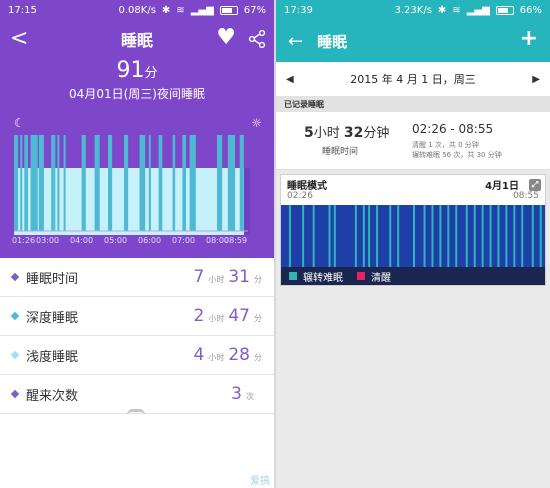  What do you see at coordinates (347, 133) in the screenshot?
I see `sleep-duration: 5小时 32分钟` at bounding box center [347, 133].